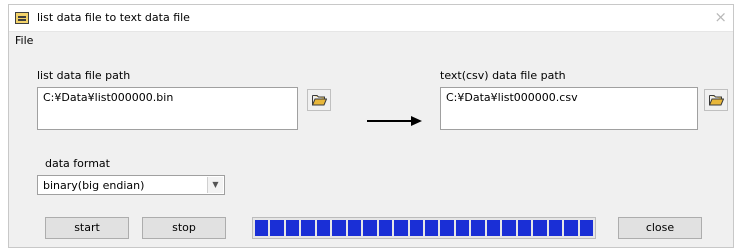 The height and width of the screenshot is (251, 738). I want to click on data-format-select: binary(big endian) ▼, so click(131, 185).